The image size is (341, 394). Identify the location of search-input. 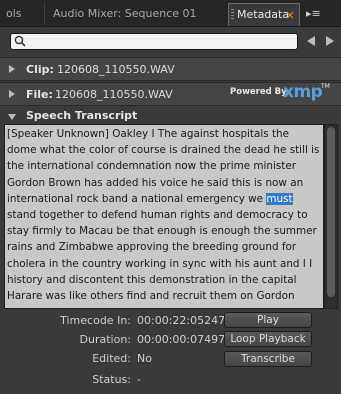
(159, 41).